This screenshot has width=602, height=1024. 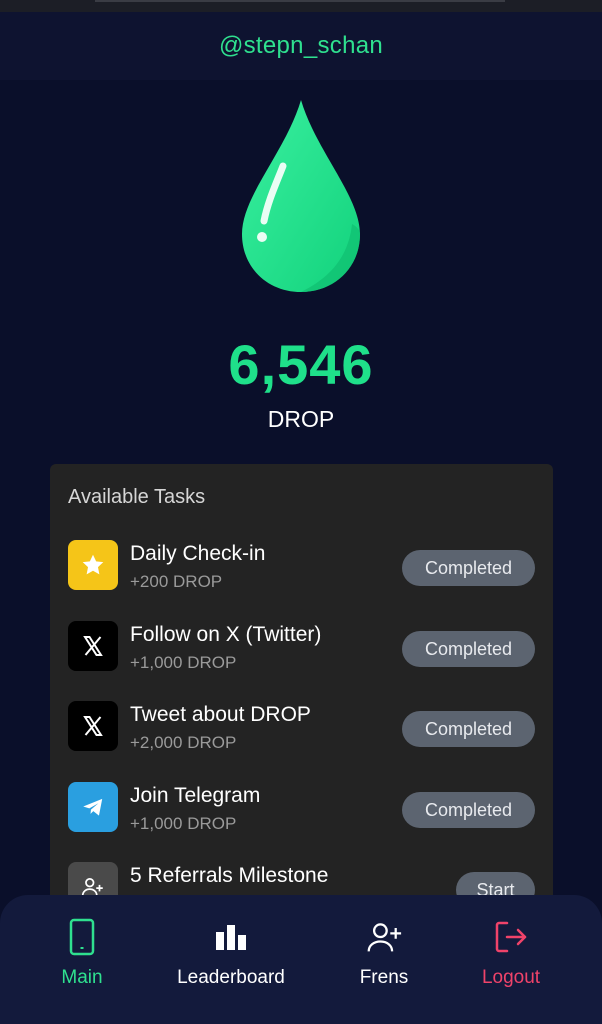 I want to click on status-bar, so click(x=301, y=6).